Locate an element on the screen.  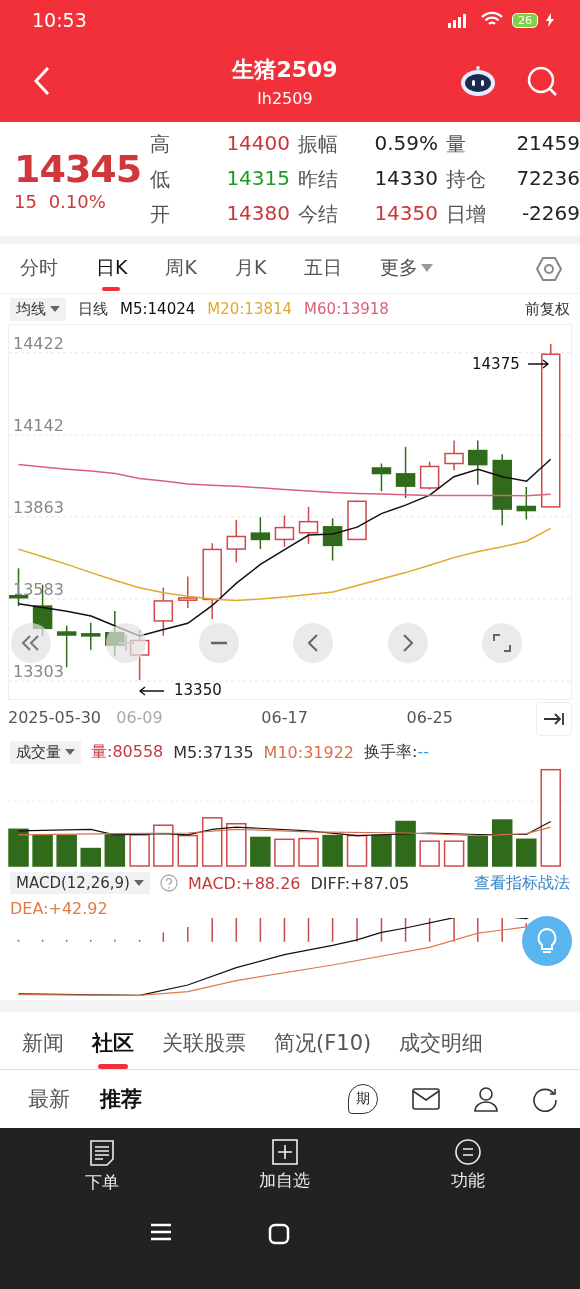
content-tab: 成交明细 is located at coordinates (441, 1046).